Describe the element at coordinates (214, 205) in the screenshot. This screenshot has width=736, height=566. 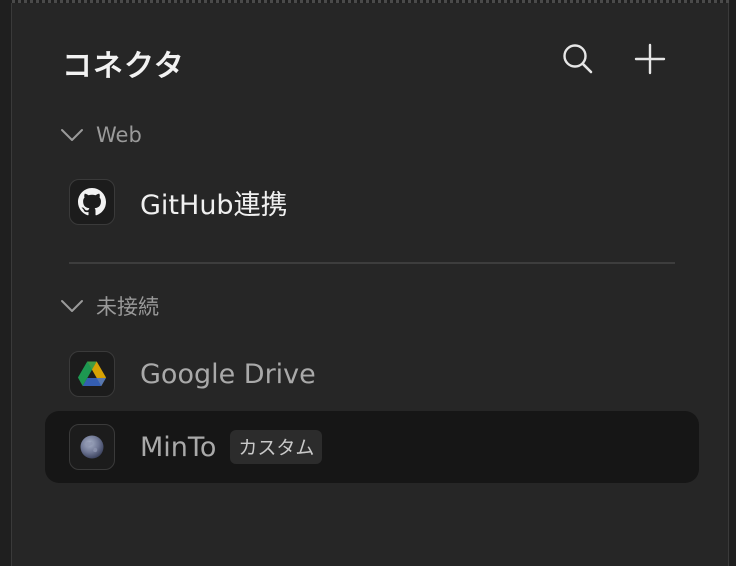
I see `connector-label: GitHub連携` at that location.